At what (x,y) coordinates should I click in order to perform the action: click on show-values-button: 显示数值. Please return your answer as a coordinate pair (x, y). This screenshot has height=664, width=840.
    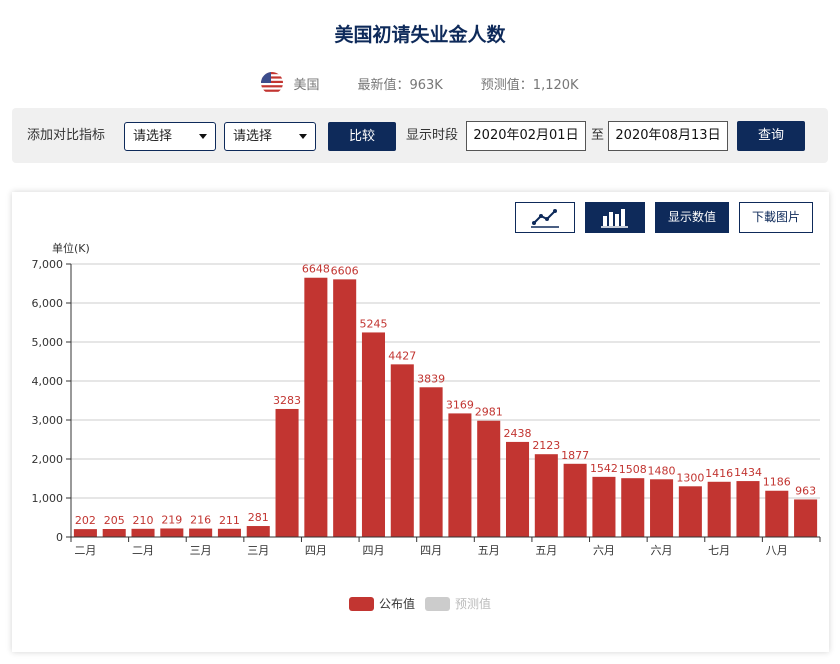
    Looking at the image, I should click on (692, 217).